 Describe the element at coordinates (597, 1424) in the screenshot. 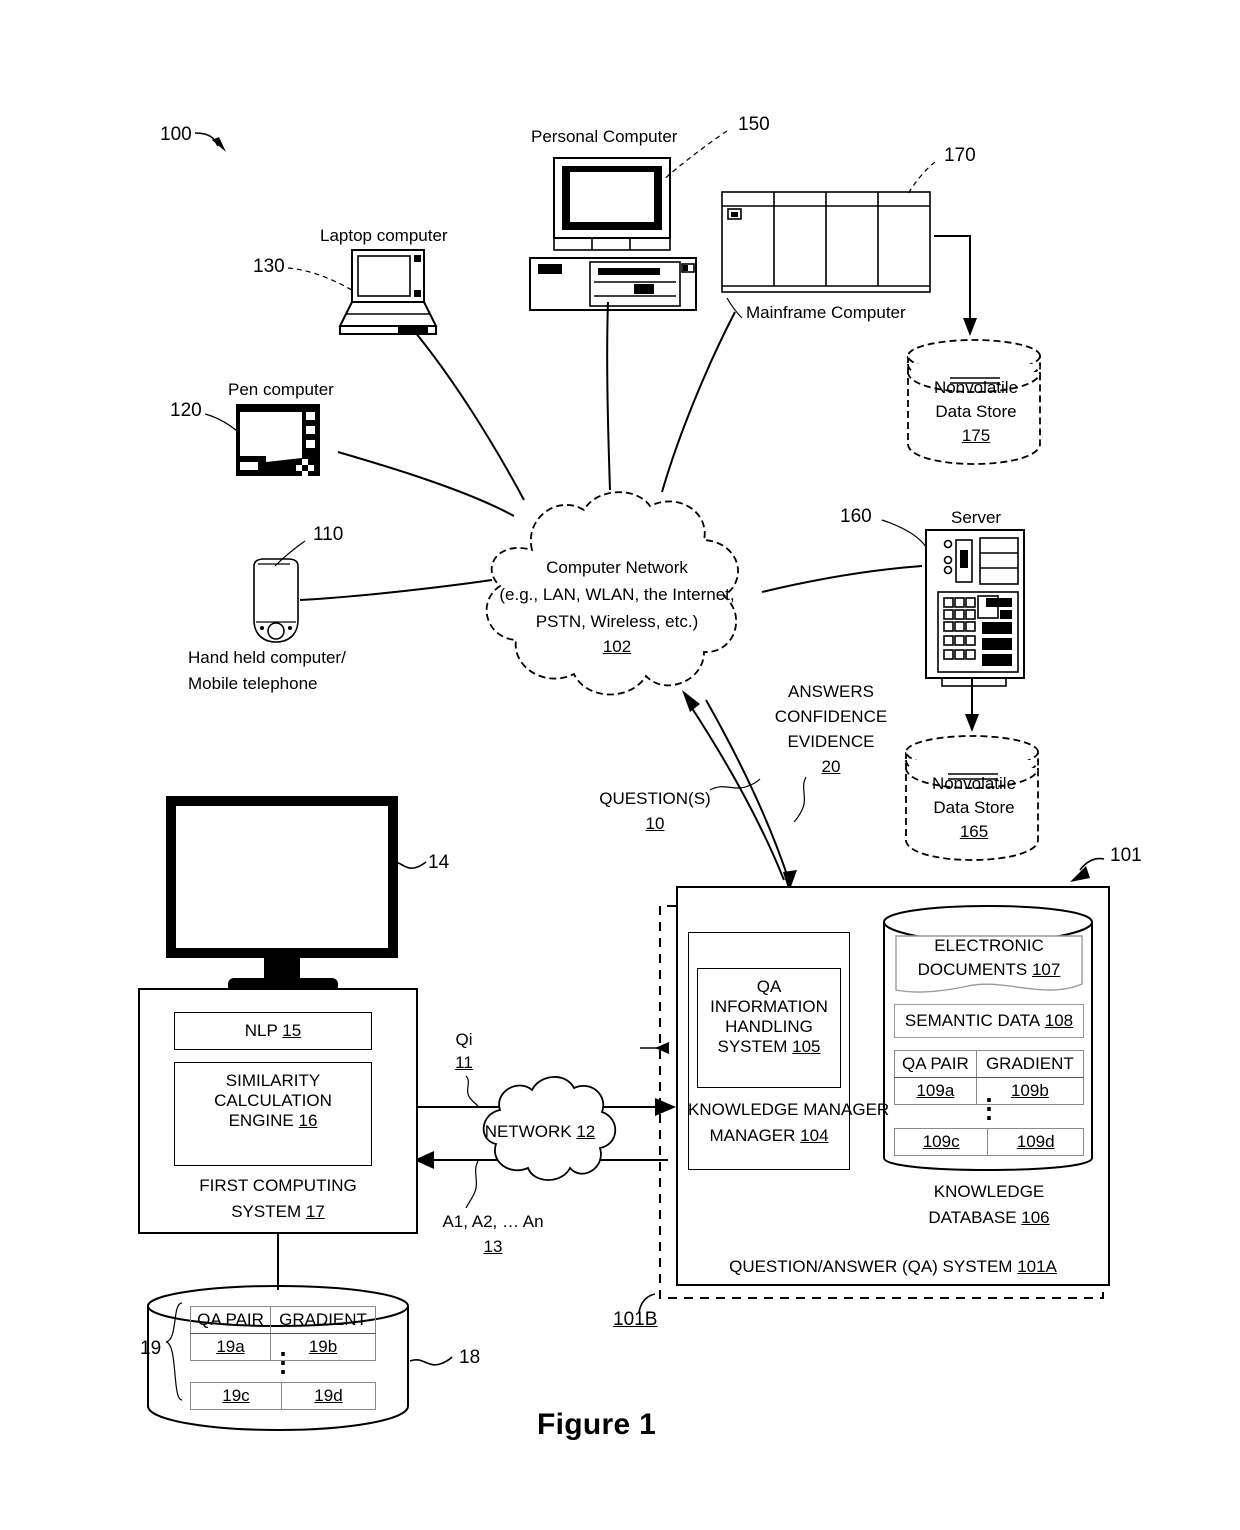

I see `figure-caption: Figure 1` at that location.